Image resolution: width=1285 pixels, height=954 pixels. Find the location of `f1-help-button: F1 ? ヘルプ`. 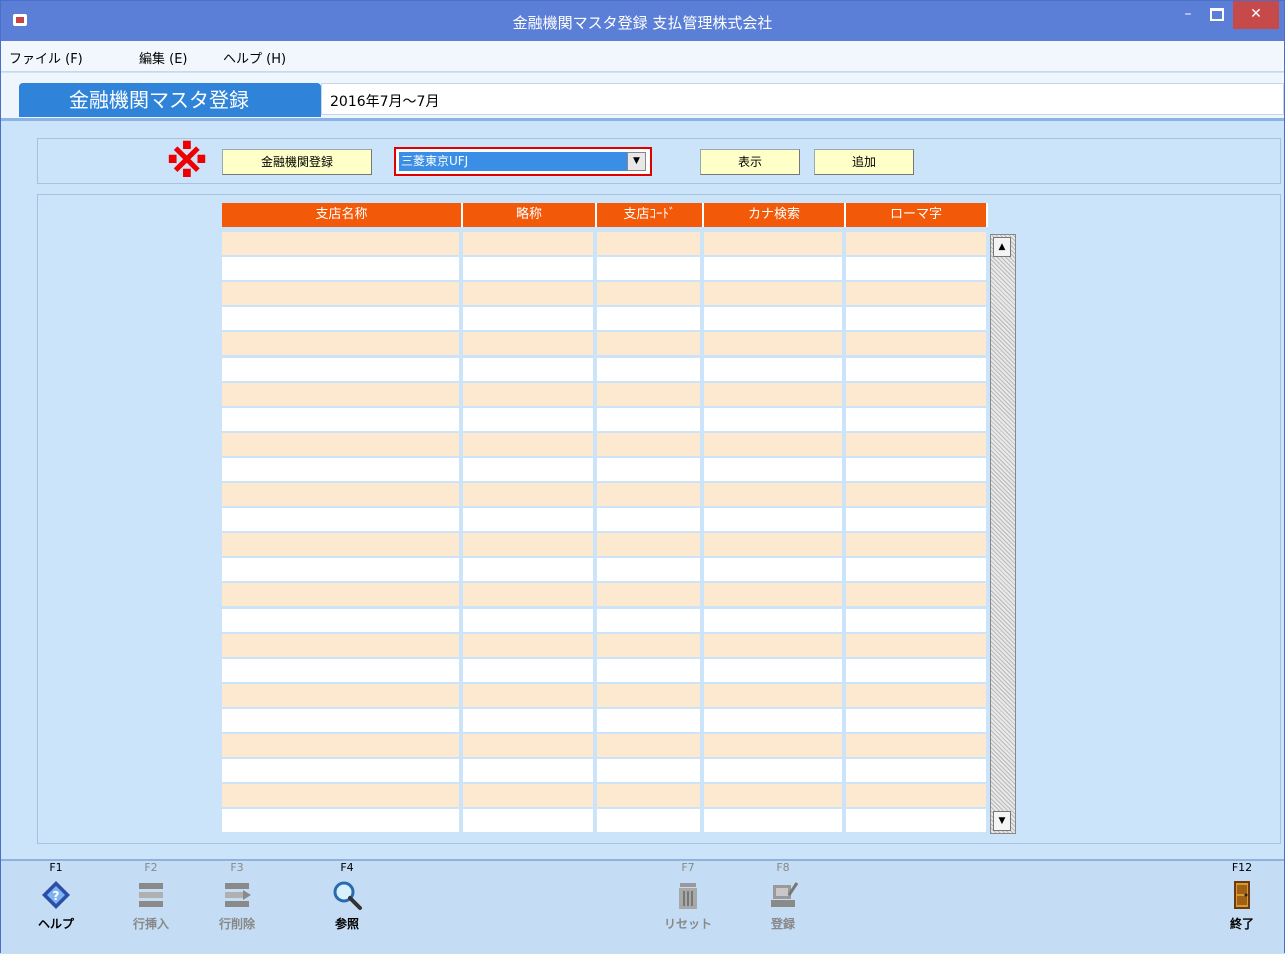

f1-help-button: F1 ? ヘルプ is located at coordinates (56, 896).